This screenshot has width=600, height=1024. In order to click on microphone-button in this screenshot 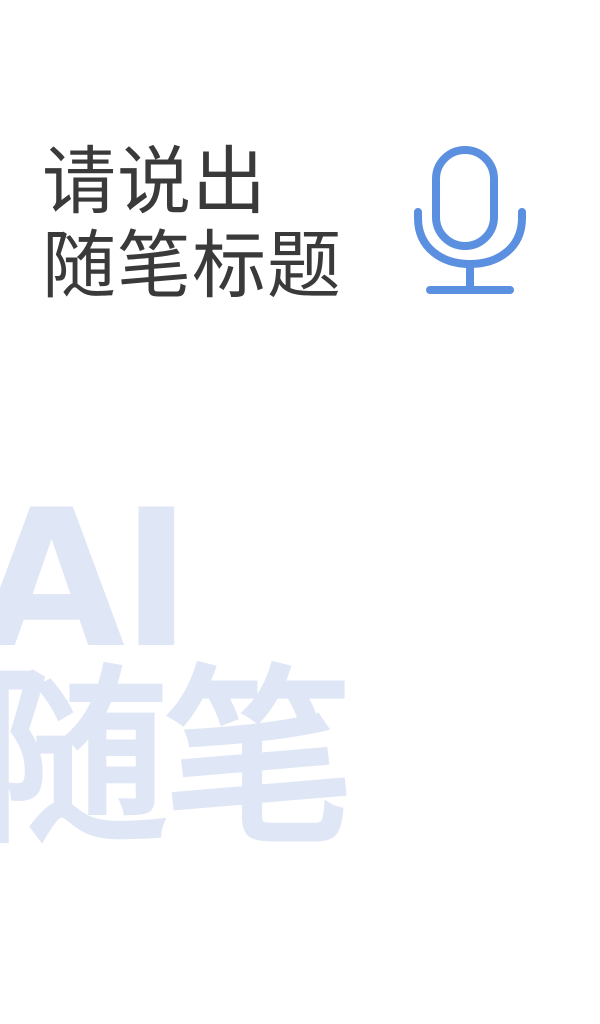, I will do `click(470, 221)`.